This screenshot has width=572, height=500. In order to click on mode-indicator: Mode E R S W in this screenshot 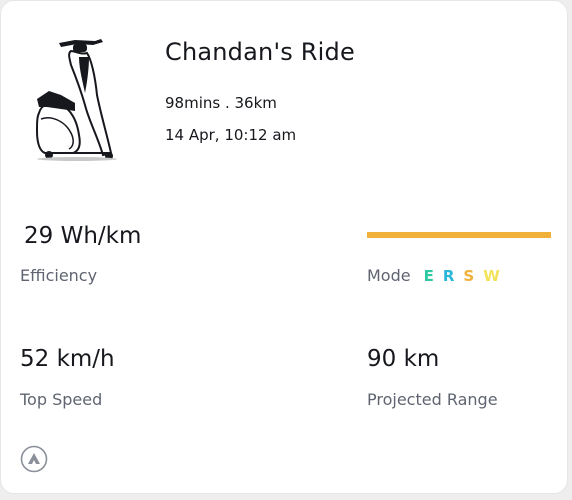, I will do `click(433, 275)`.